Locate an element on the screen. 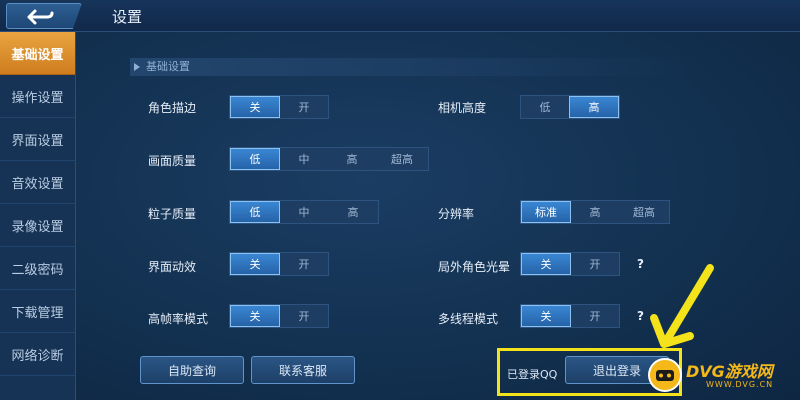  sidebar-item-controls: 操作设置 is located at coordinates (37, 96).